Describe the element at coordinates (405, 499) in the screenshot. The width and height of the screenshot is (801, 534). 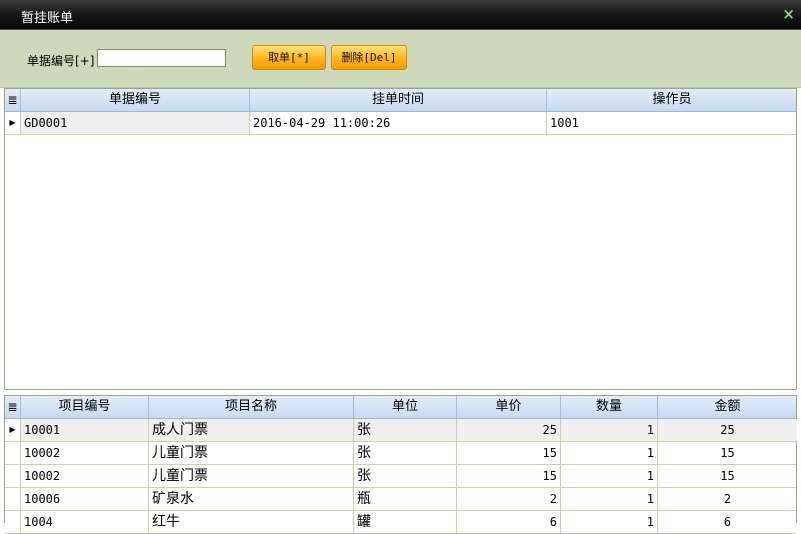
I see `cell-unit: 瓶` at that location.